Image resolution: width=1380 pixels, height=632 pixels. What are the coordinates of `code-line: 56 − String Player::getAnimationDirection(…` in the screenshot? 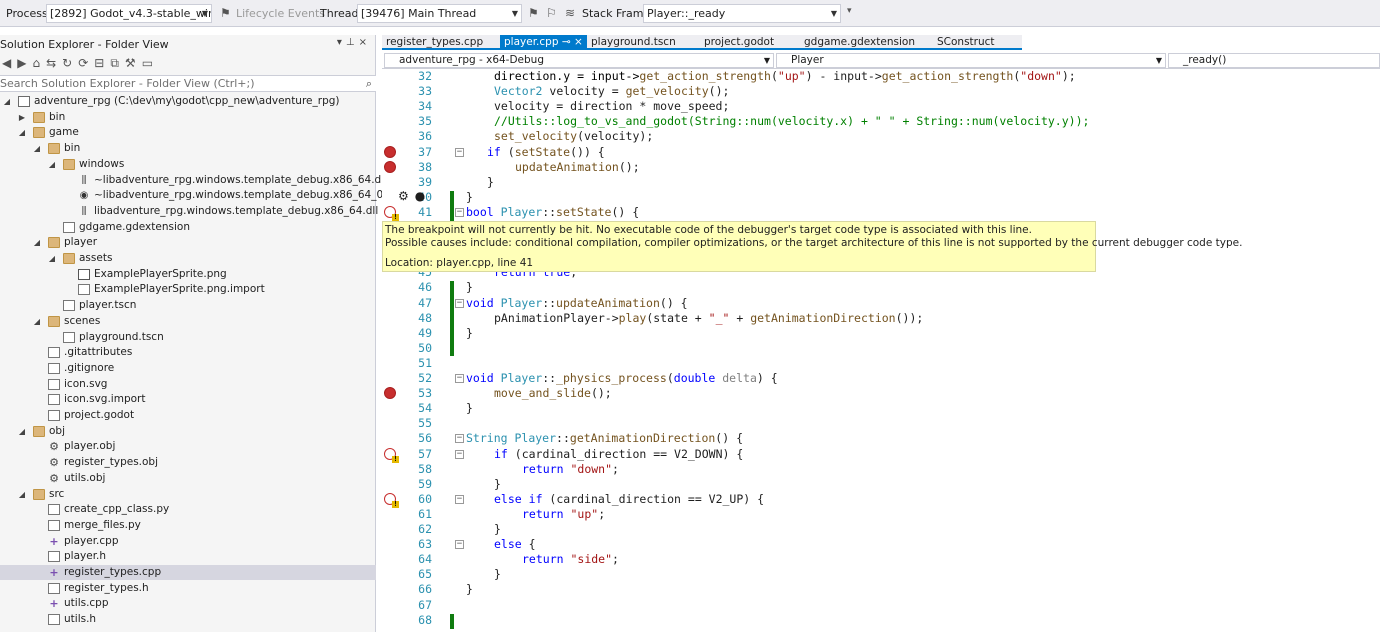 It's located at (881, 438).